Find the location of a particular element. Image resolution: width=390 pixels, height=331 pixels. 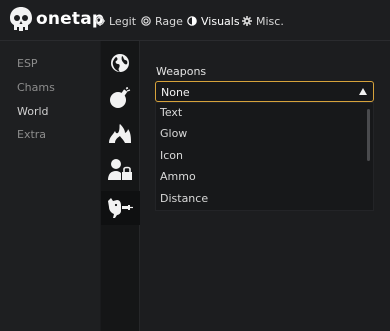

tab-legit-label: Legit is located at coordinates (123, 21).